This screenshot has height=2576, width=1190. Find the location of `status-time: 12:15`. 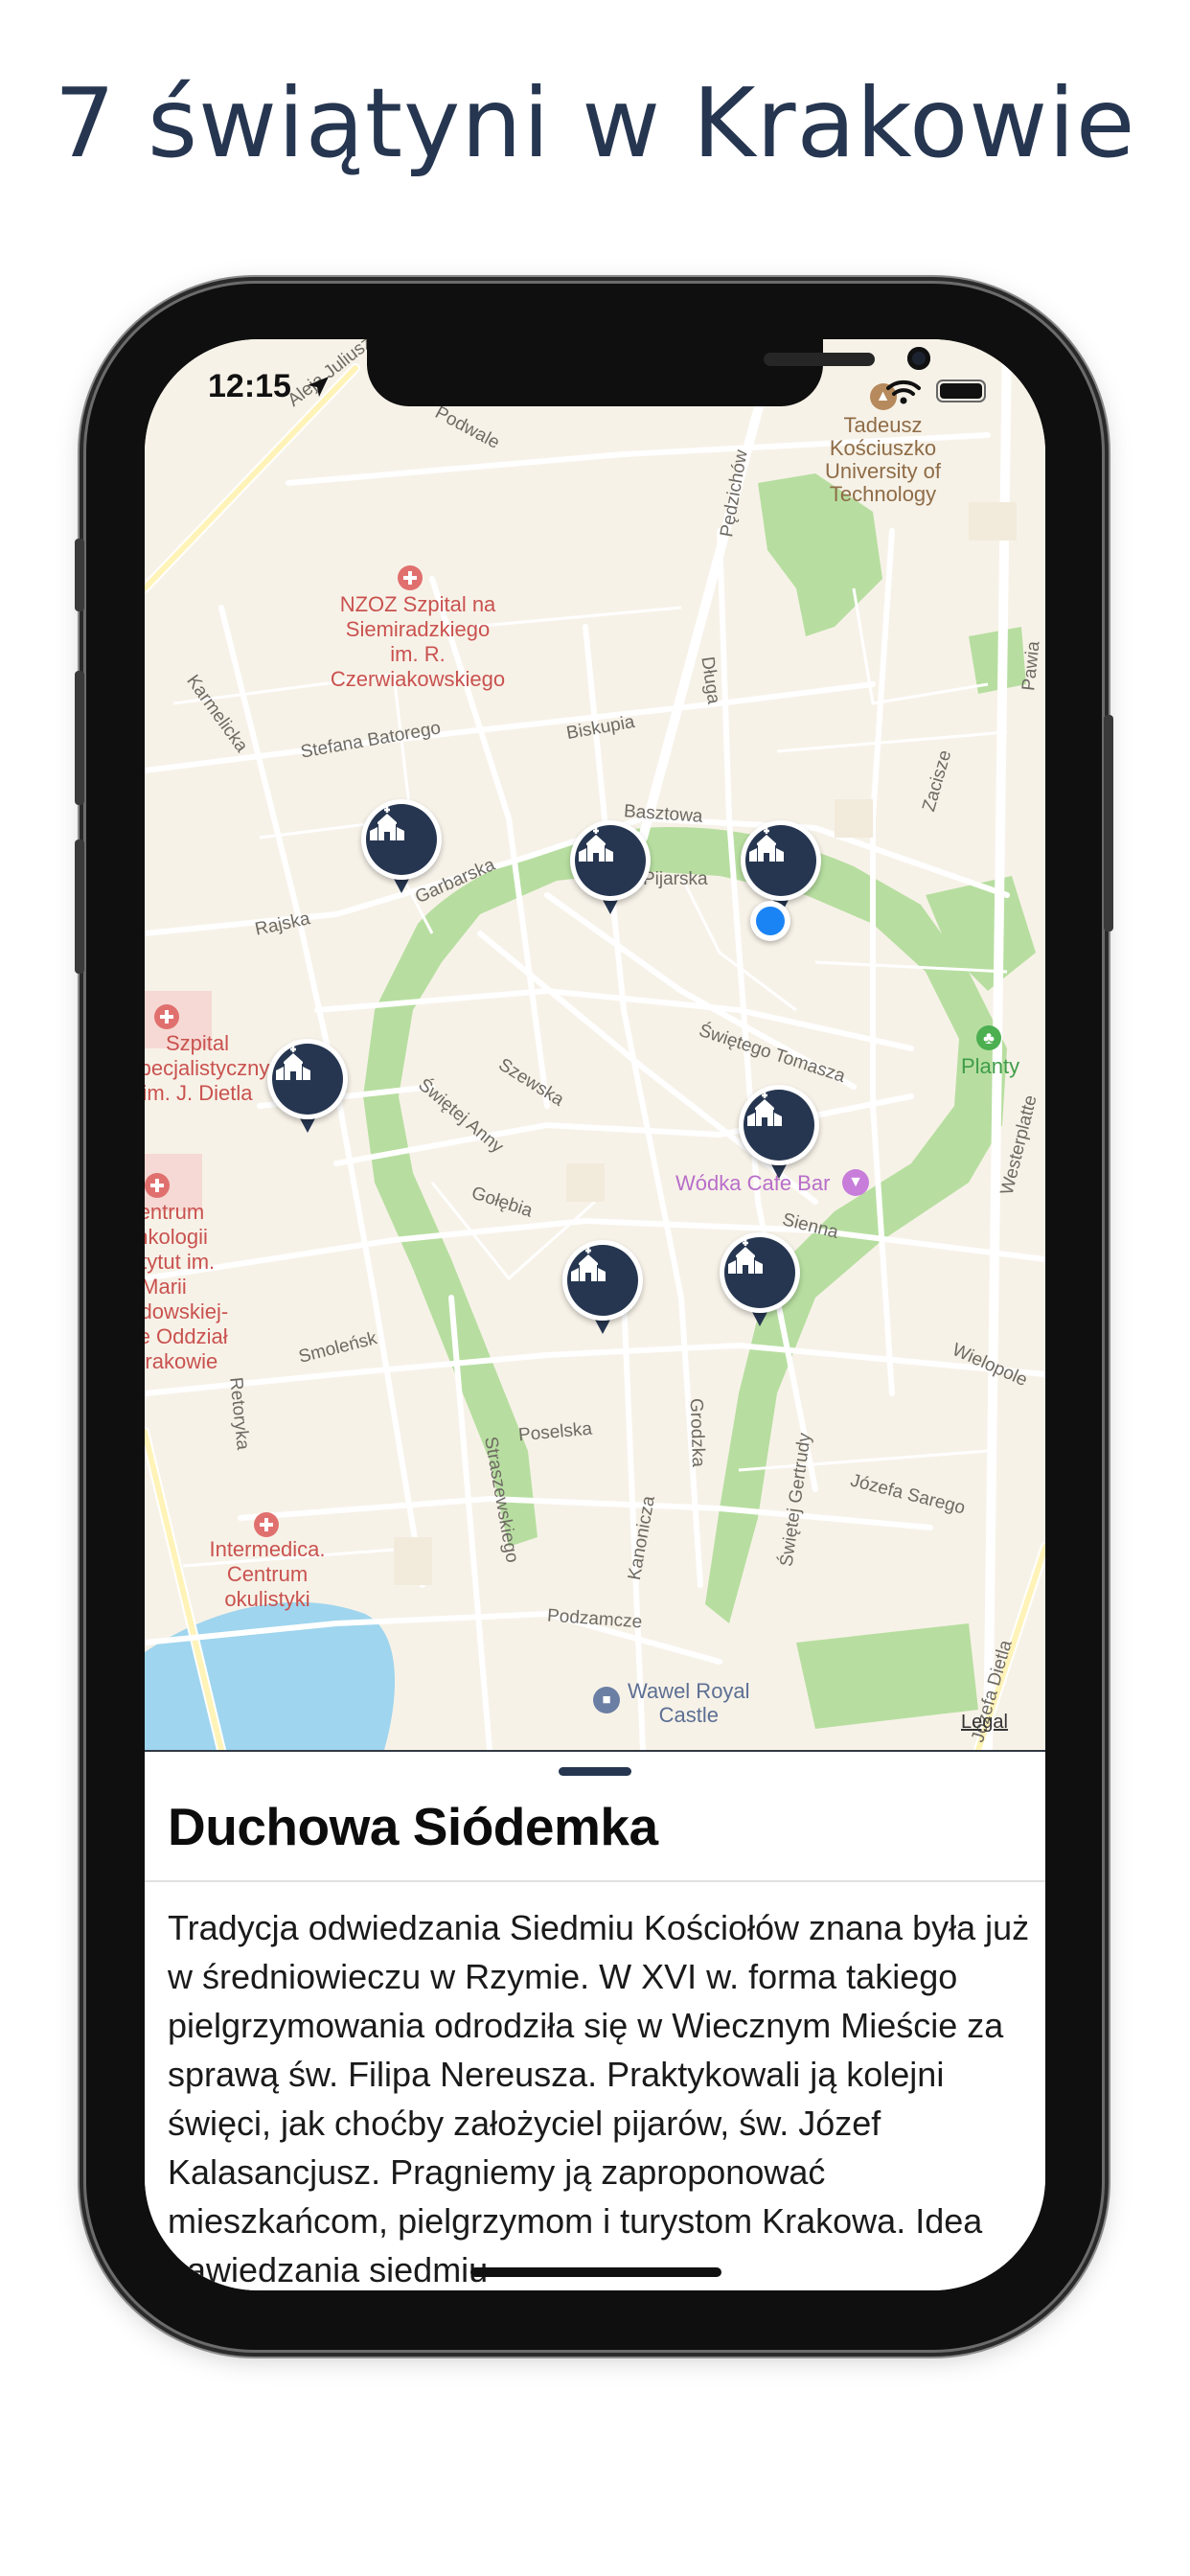

status-time: 12:15 is located at coordinates (250, 386).